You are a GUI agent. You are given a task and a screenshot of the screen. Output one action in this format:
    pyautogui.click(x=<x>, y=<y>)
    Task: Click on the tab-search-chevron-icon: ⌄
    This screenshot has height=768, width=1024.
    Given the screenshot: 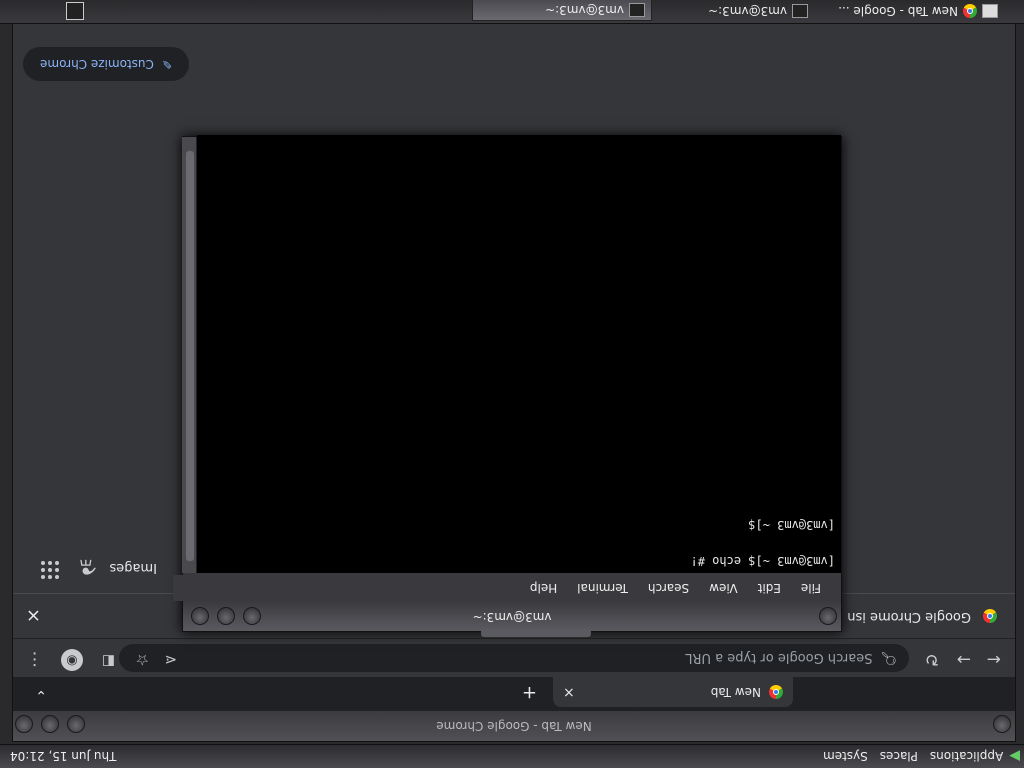 What is the action you would take?
    pyautogui.click(x=41, y=695)
    